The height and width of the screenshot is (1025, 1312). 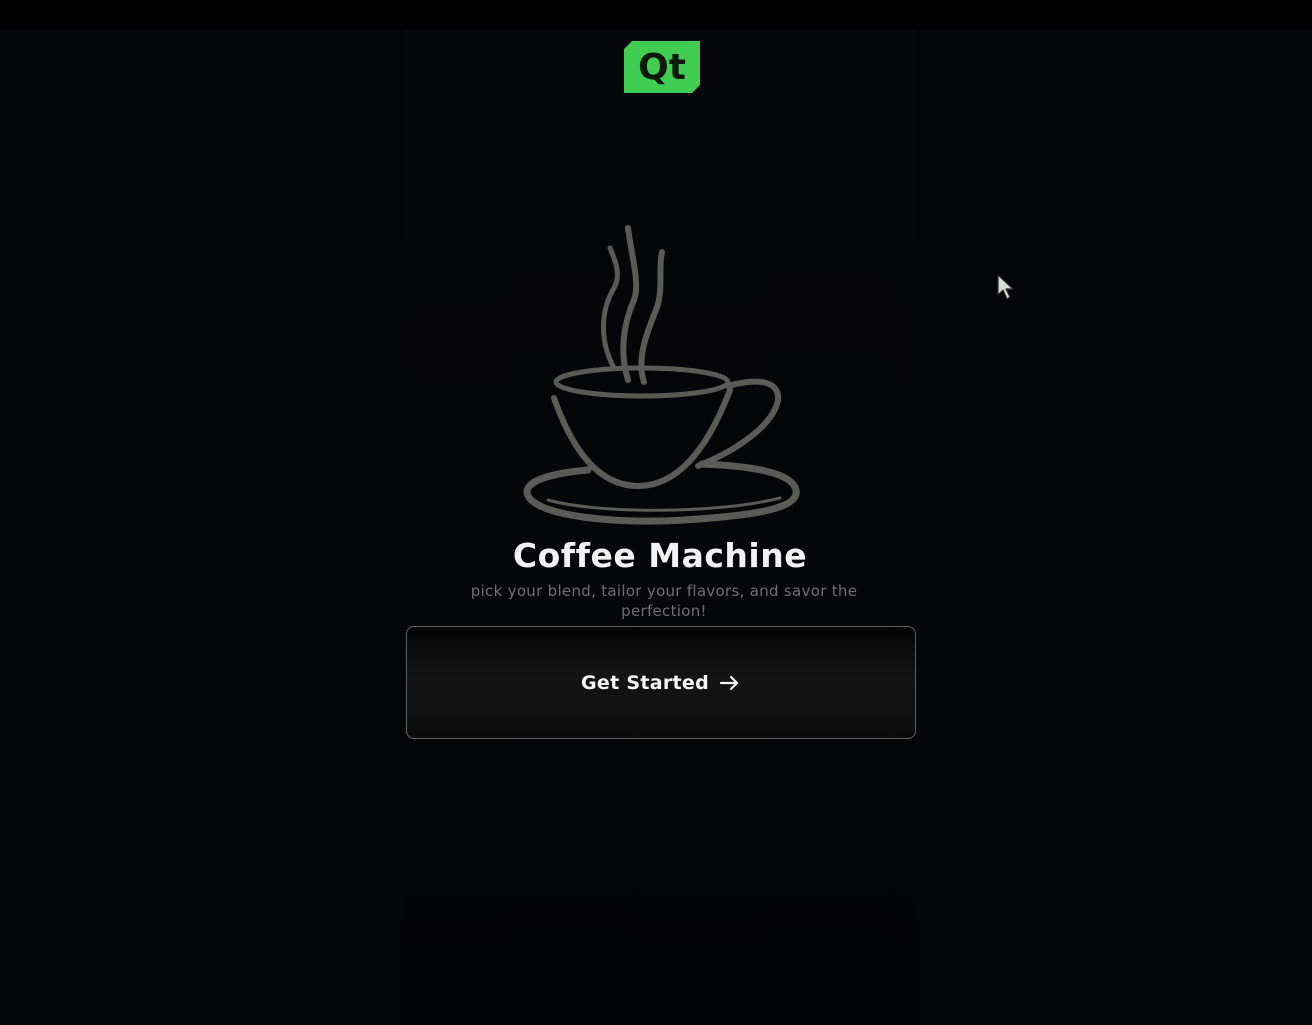 I want to click on app-title: Coffee Machine, so click(x=660, y=555).